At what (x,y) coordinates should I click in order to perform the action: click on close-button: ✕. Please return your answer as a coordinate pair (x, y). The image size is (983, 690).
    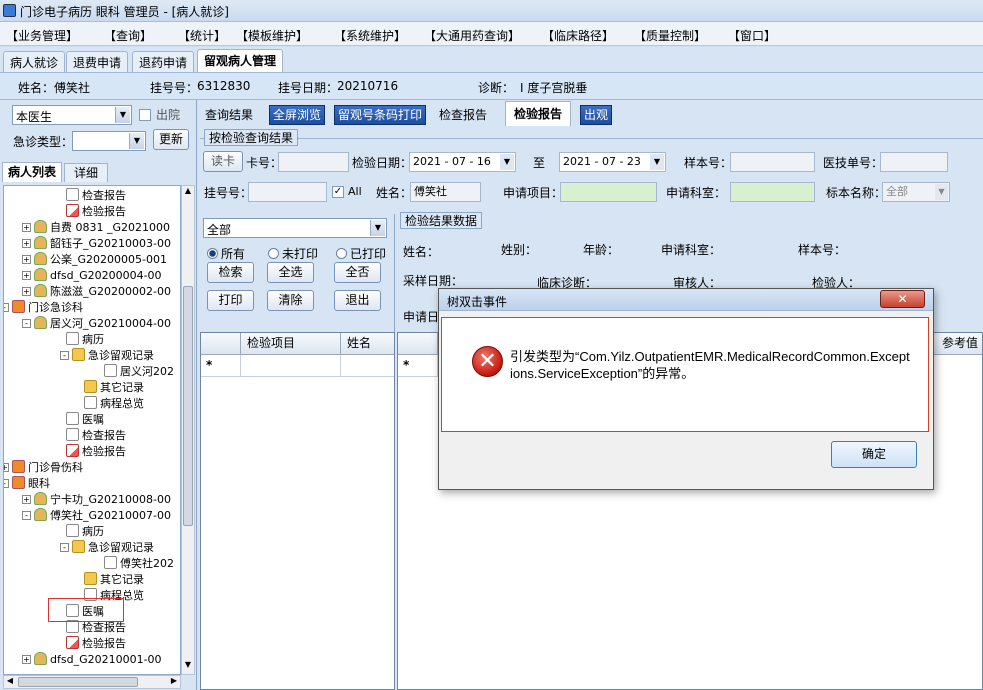
    Looking at the image, I should click on (902, 299).